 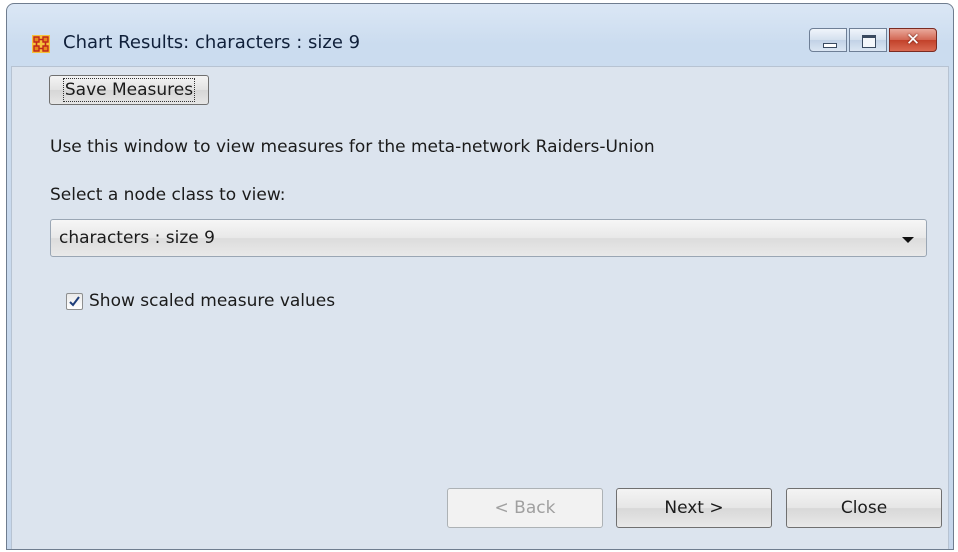 What do you see at coordinates (41, 44) in the screenshot?
I see `network-grid-icon` at bounding box center [41, 44].